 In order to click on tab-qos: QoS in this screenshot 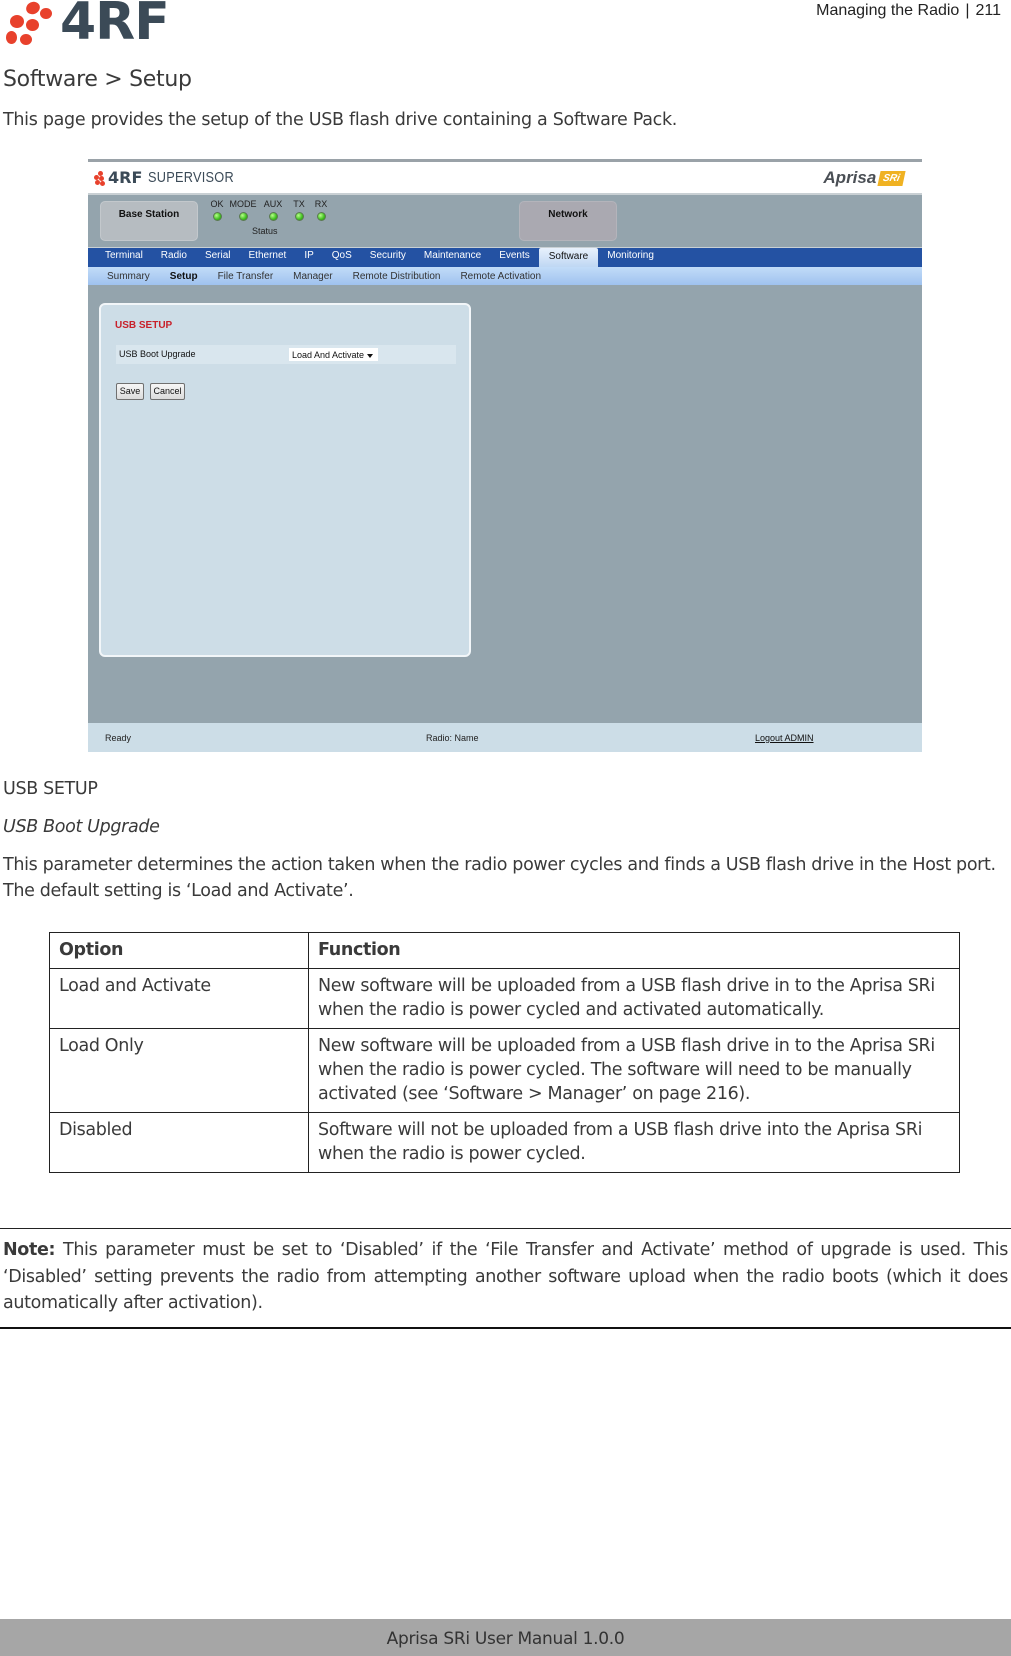, I will do `click(342, 258)`.